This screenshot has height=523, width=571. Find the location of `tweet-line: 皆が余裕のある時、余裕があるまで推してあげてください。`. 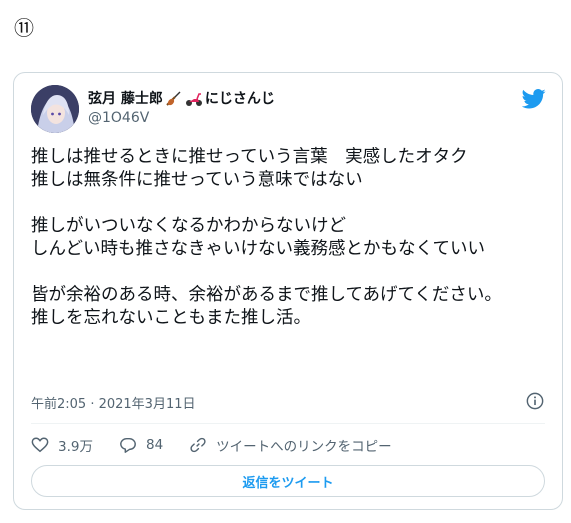

tweet-line: 皆が余裕のある時、余裕があるまで推してあげてください。 is located at coordinates (266, 295).